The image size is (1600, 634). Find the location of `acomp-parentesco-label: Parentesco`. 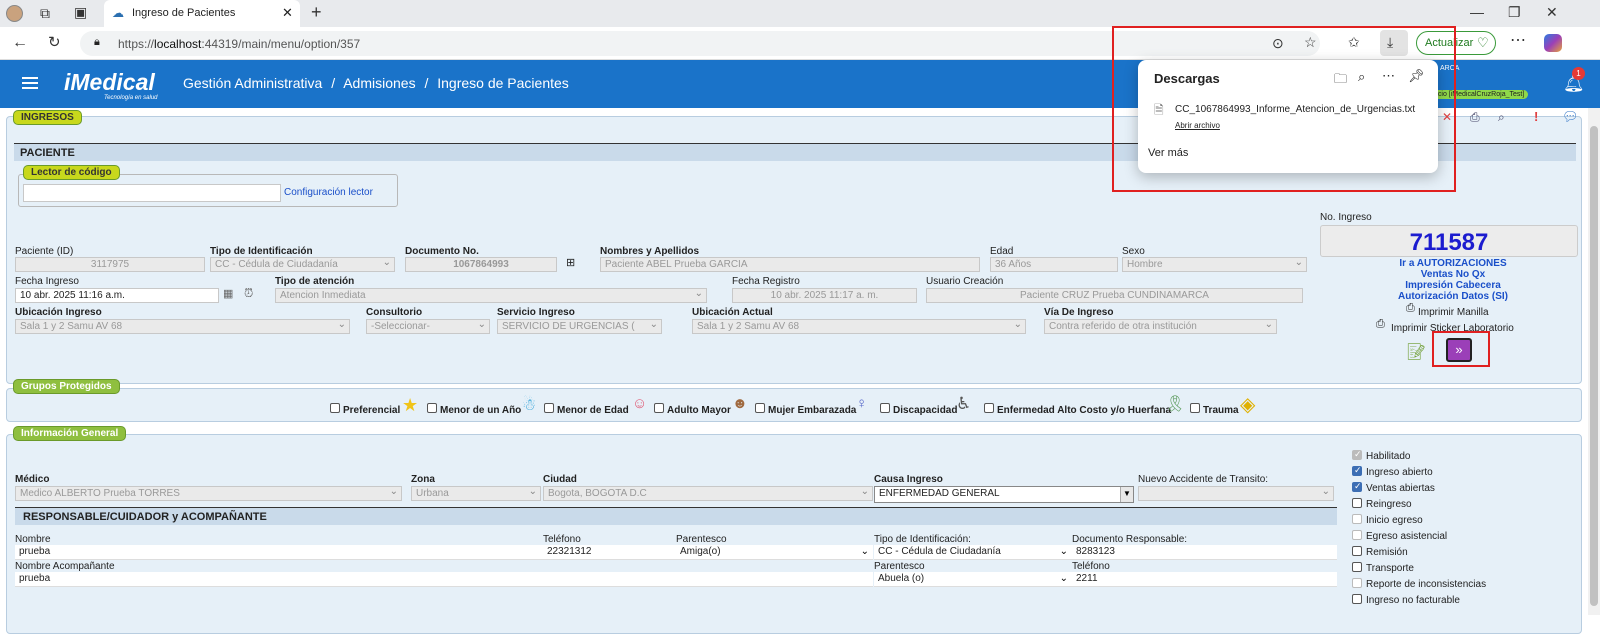

acomp-parentesco-label: Parentesco is located at coordinates (899, 566).